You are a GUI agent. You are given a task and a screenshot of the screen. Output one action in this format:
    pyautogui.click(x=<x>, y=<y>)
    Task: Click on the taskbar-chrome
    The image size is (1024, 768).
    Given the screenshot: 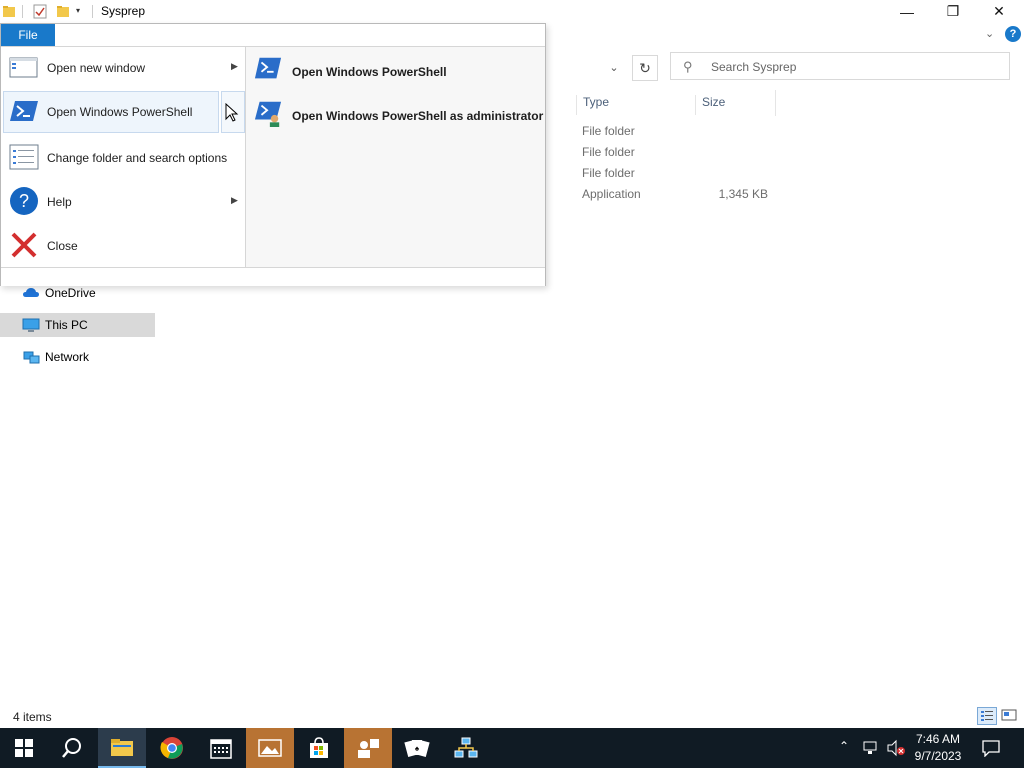 What is the action you would take?
    pyautogui.click(x=172, y=748)
    